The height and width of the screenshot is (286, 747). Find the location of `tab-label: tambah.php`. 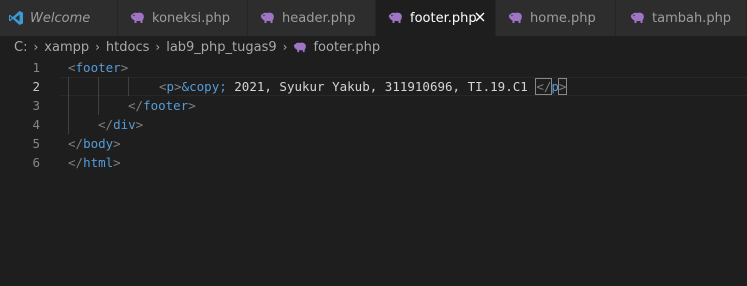

tab-label: tambah.php is located at coordinates (692, 18).